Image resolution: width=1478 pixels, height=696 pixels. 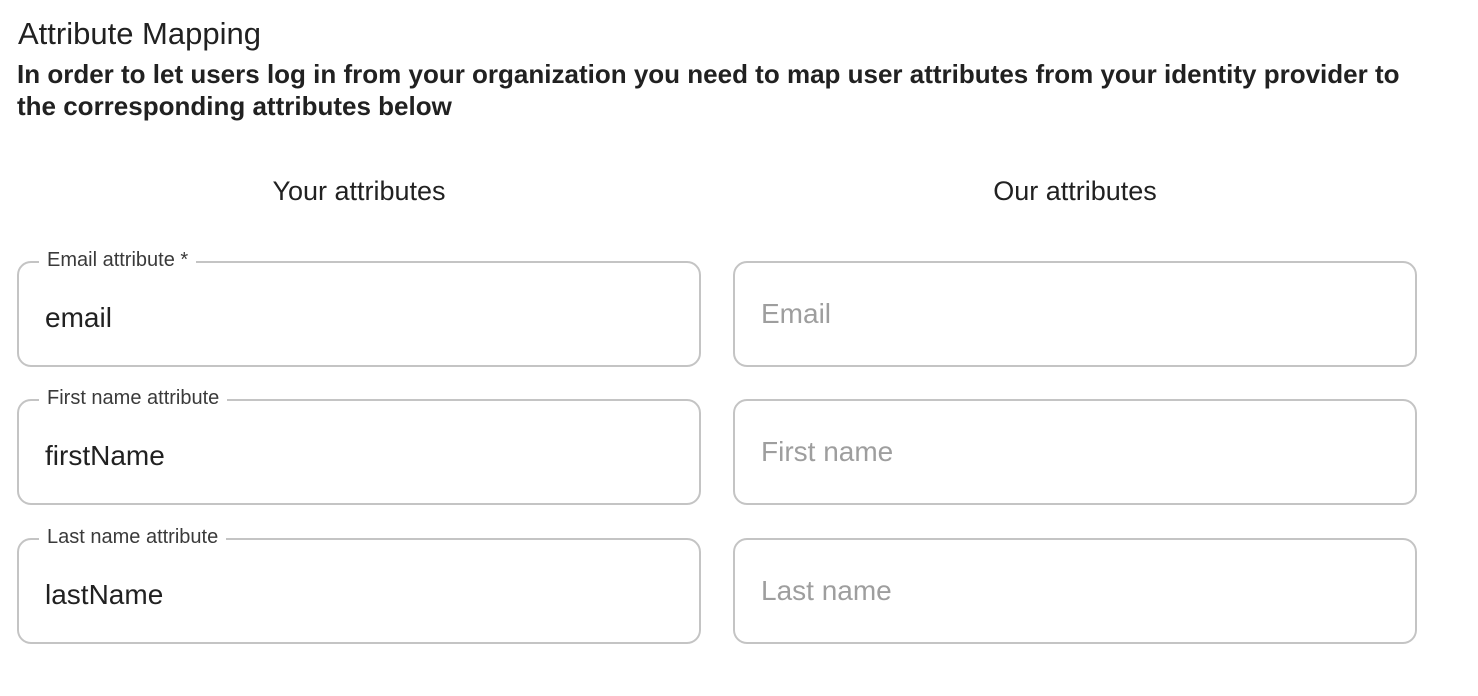 What do you see at coordinates (1071, 314) in the screenshot?
I see `our-email-input` at bounding box center [1071, 314].